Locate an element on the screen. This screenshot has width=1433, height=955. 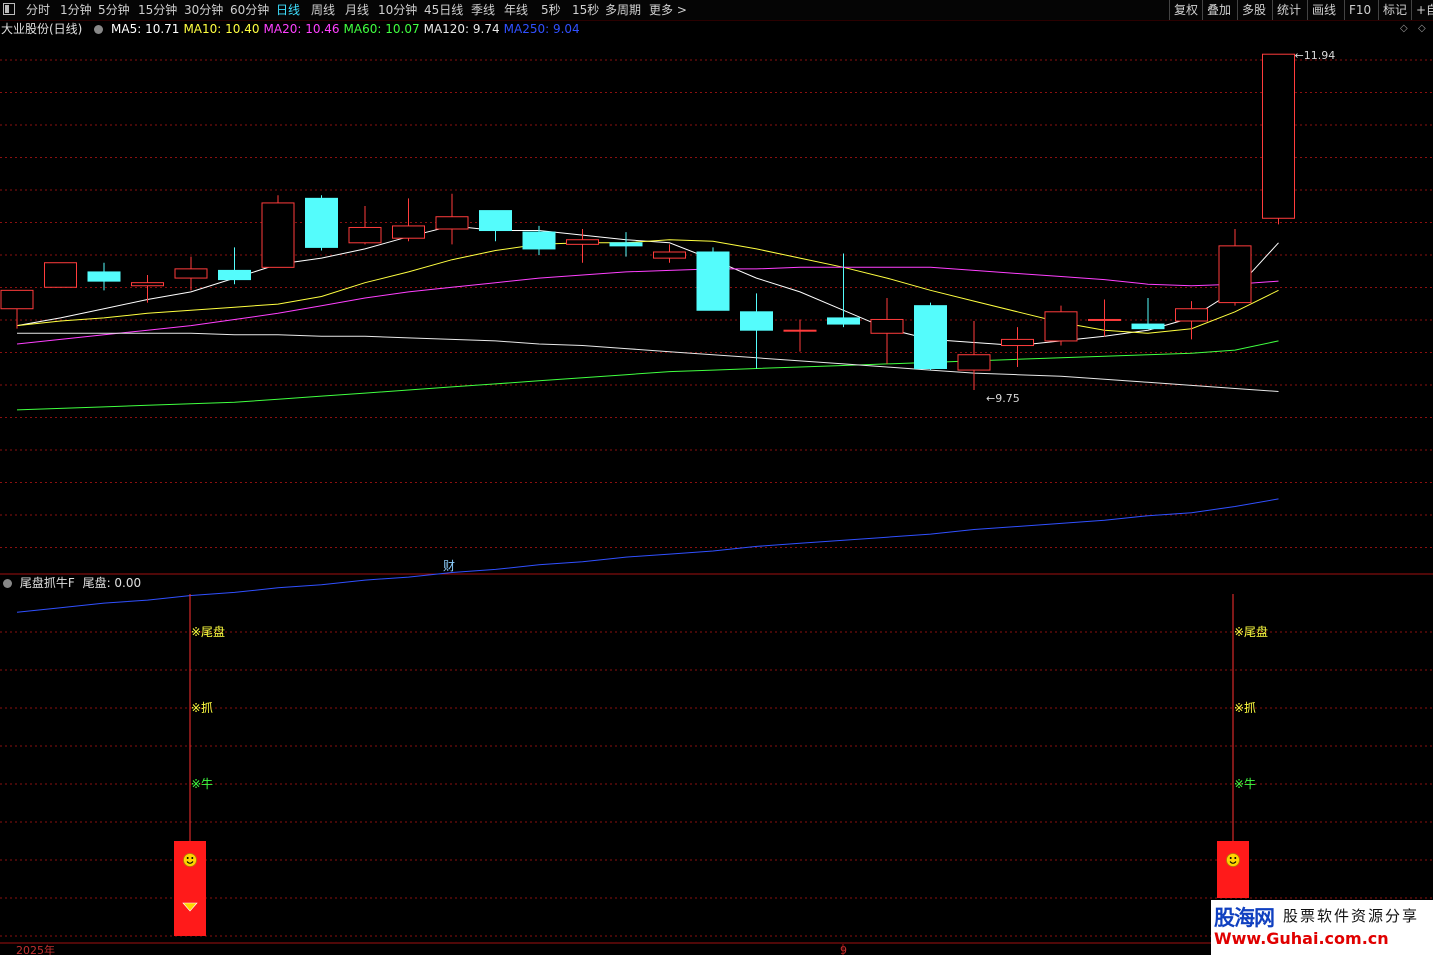
high-price-label: ←11.94 is located at coordinates (1315, 55).